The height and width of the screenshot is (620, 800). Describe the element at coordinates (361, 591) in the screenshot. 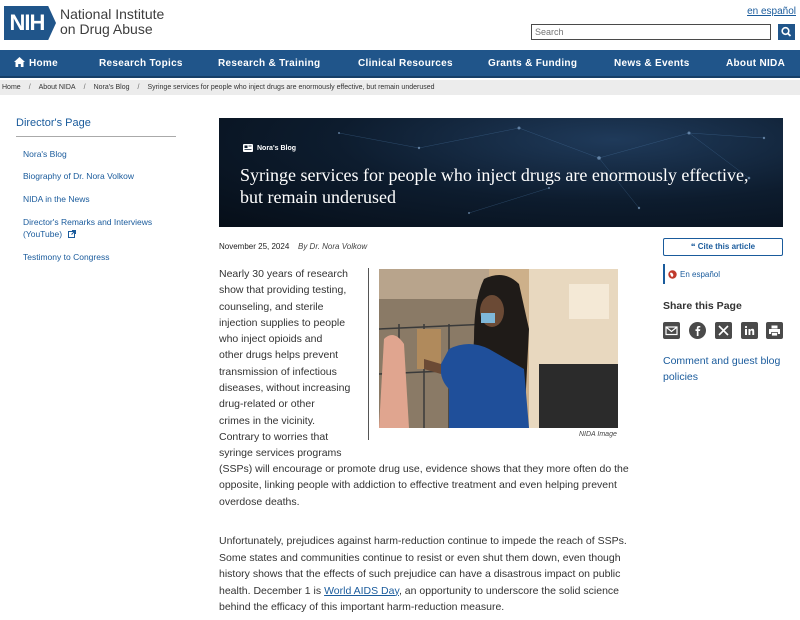

I see `world-aids-day-link: World AIDS Day` at that location.